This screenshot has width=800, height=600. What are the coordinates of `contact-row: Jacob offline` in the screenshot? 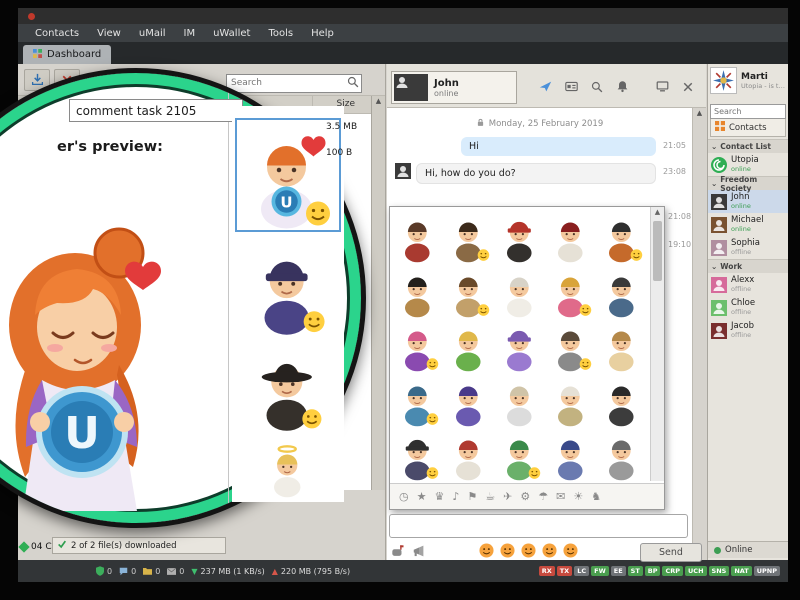 It's located at (748, 330).